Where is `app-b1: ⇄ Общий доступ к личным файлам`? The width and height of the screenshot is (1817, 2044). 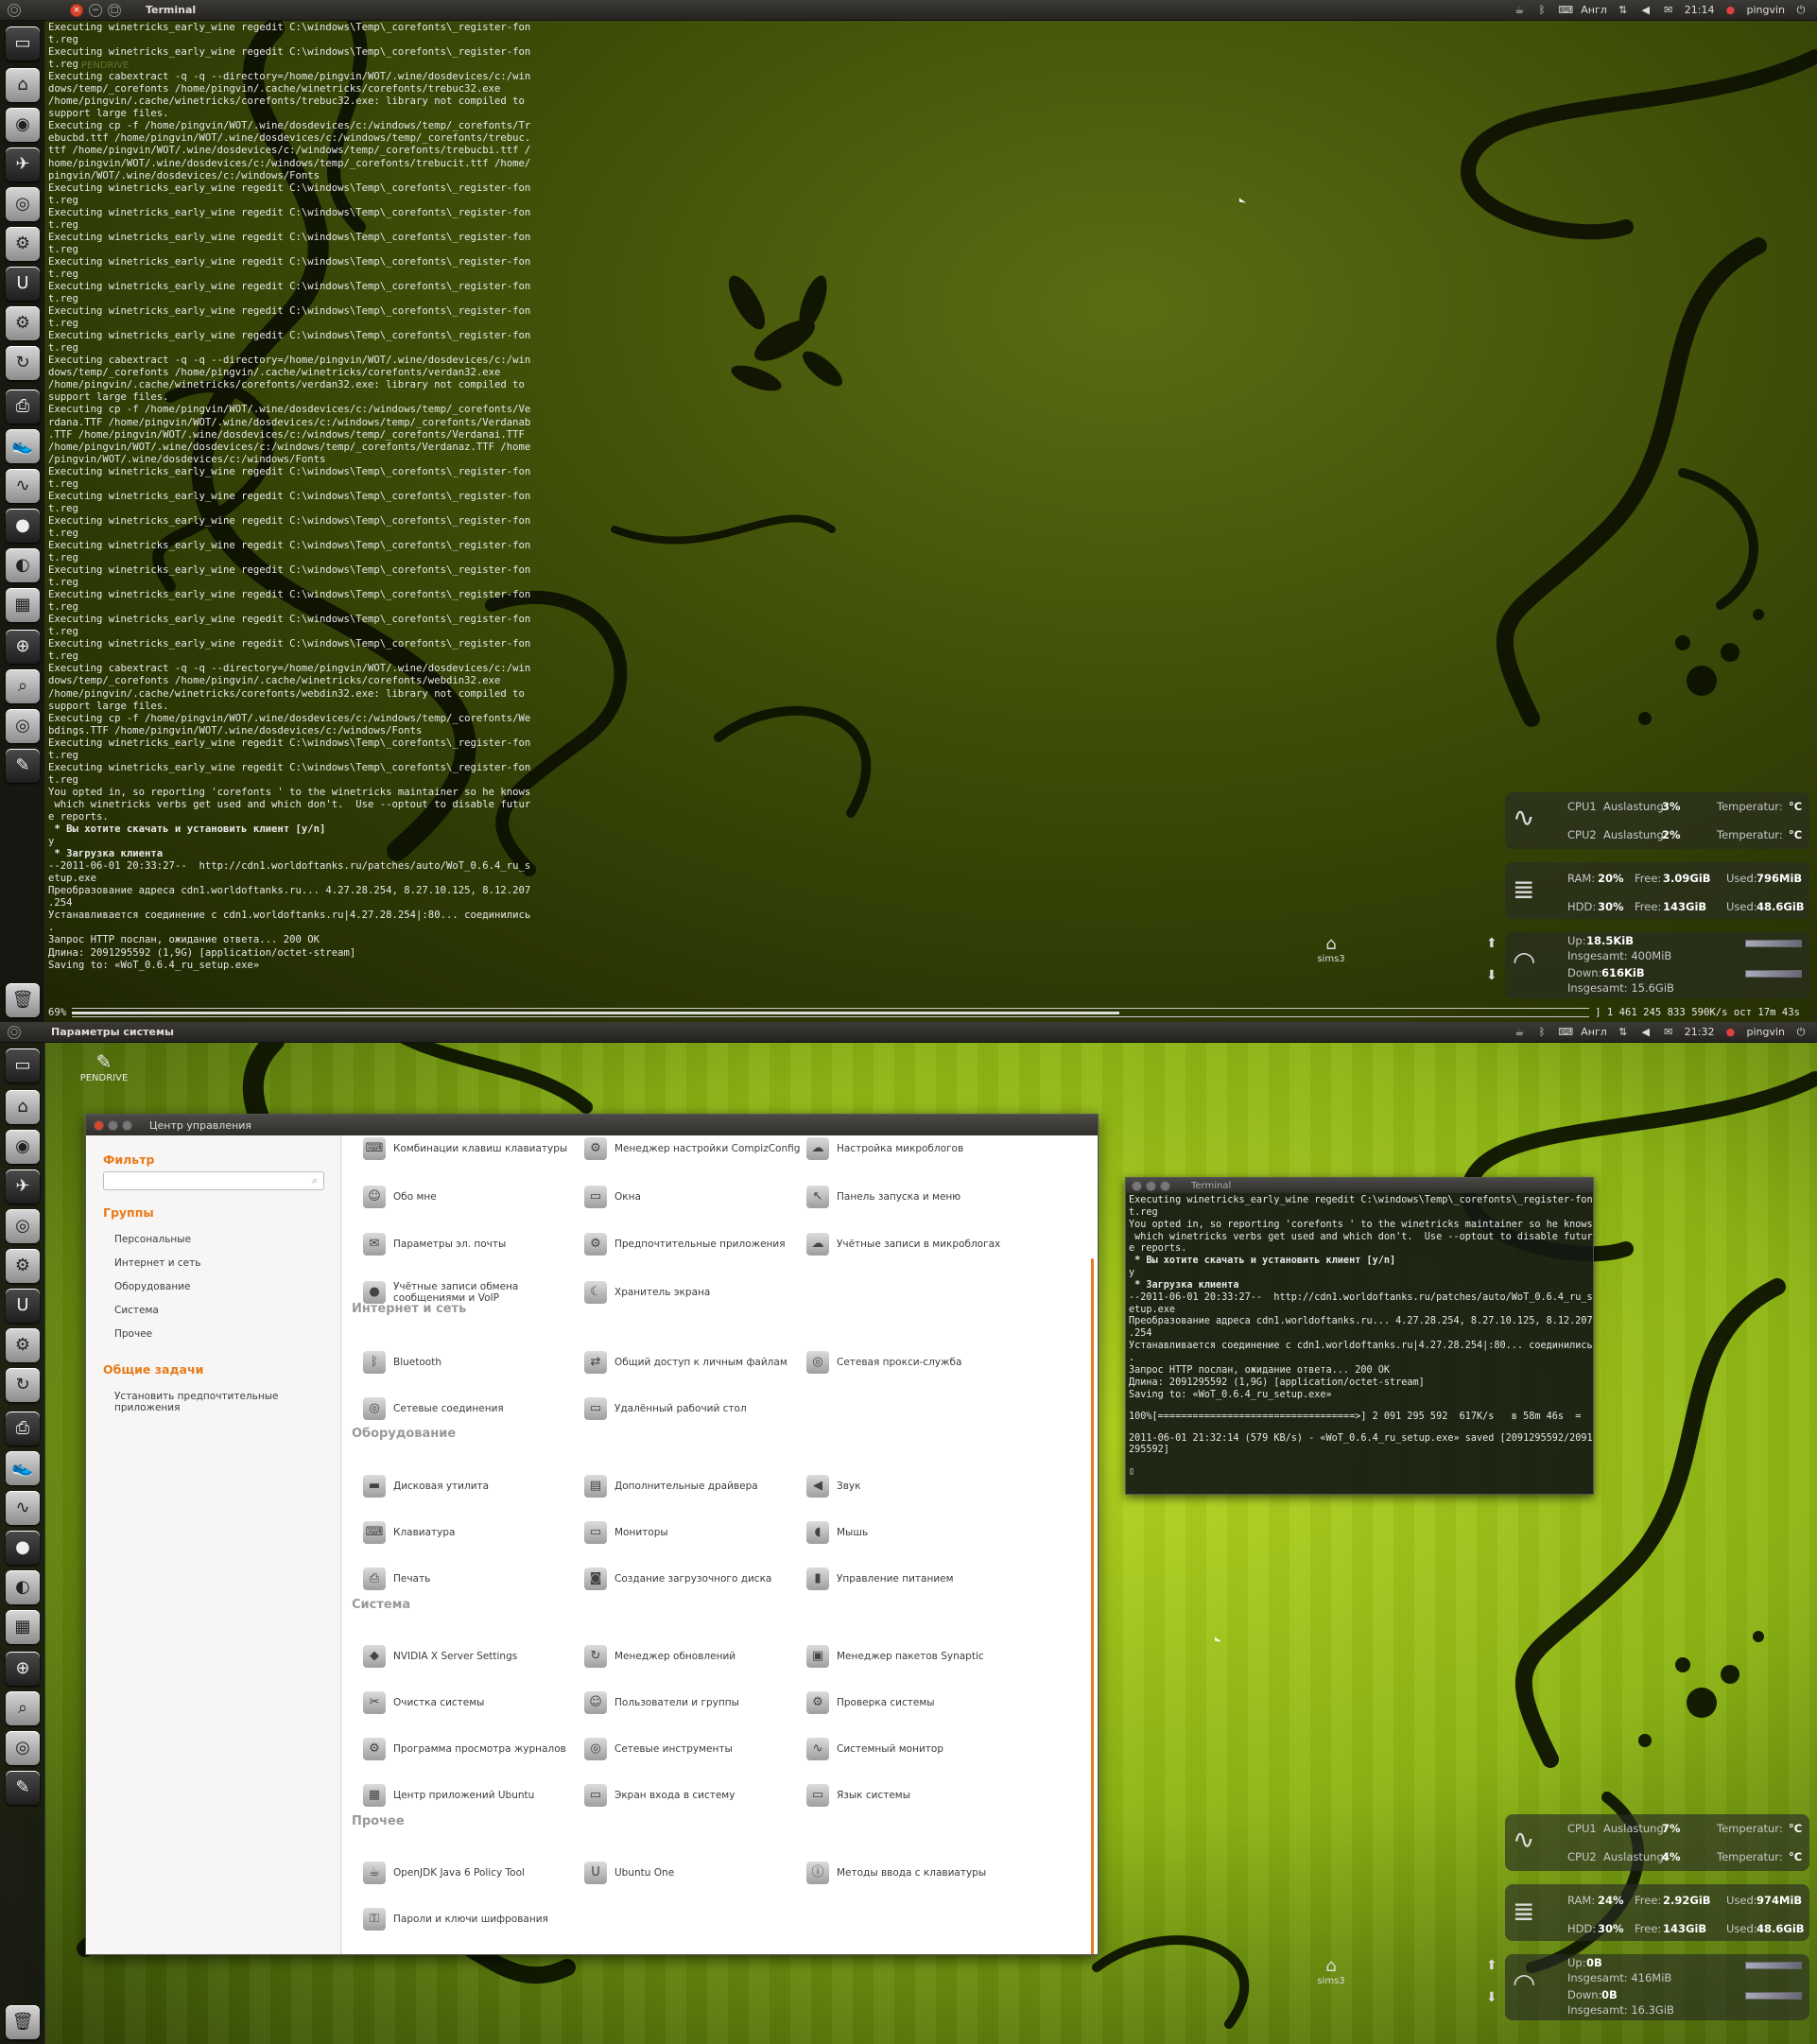
app-b1: ⇄ Общий доступ к личным файлам is located at coordinates (685, 1362).